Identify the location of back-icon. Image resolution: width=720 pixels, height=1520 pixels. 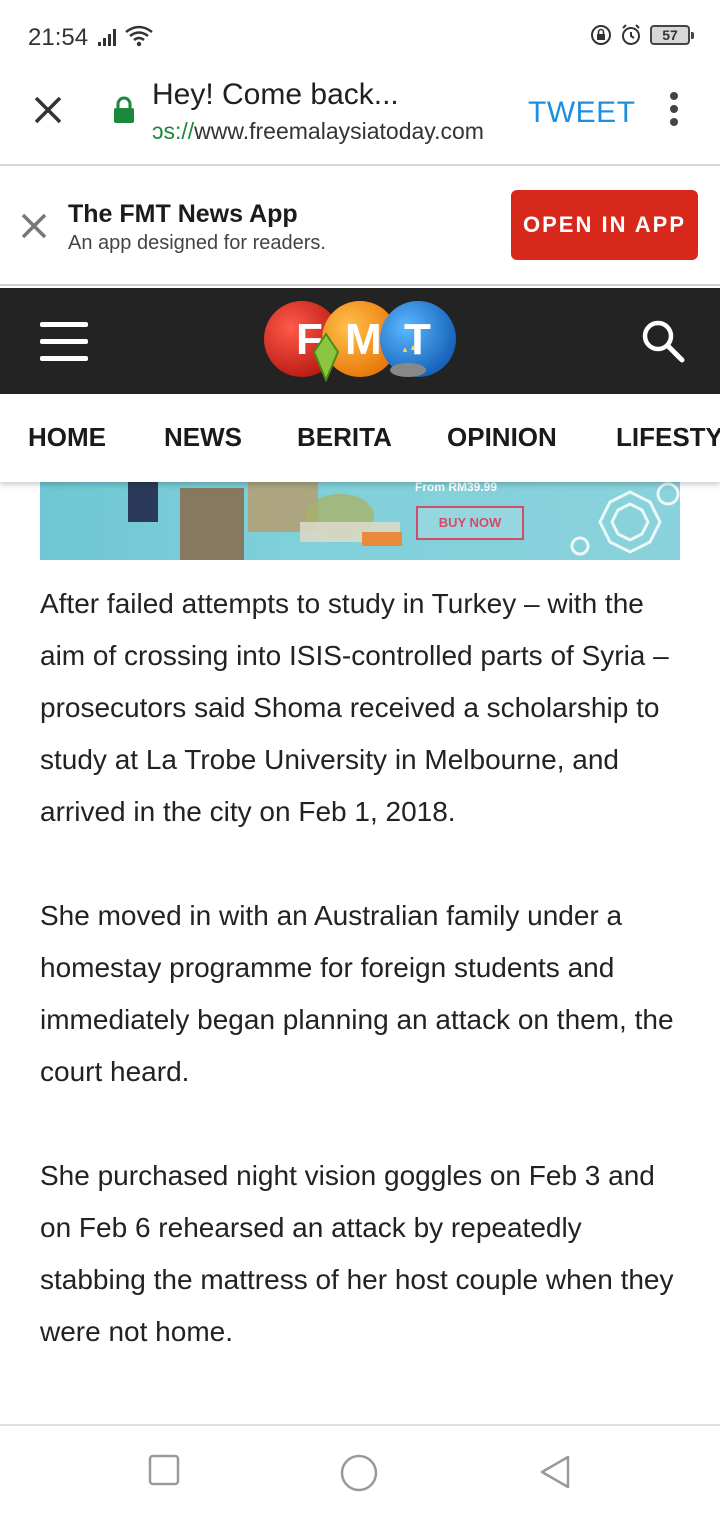
(555, 1472).